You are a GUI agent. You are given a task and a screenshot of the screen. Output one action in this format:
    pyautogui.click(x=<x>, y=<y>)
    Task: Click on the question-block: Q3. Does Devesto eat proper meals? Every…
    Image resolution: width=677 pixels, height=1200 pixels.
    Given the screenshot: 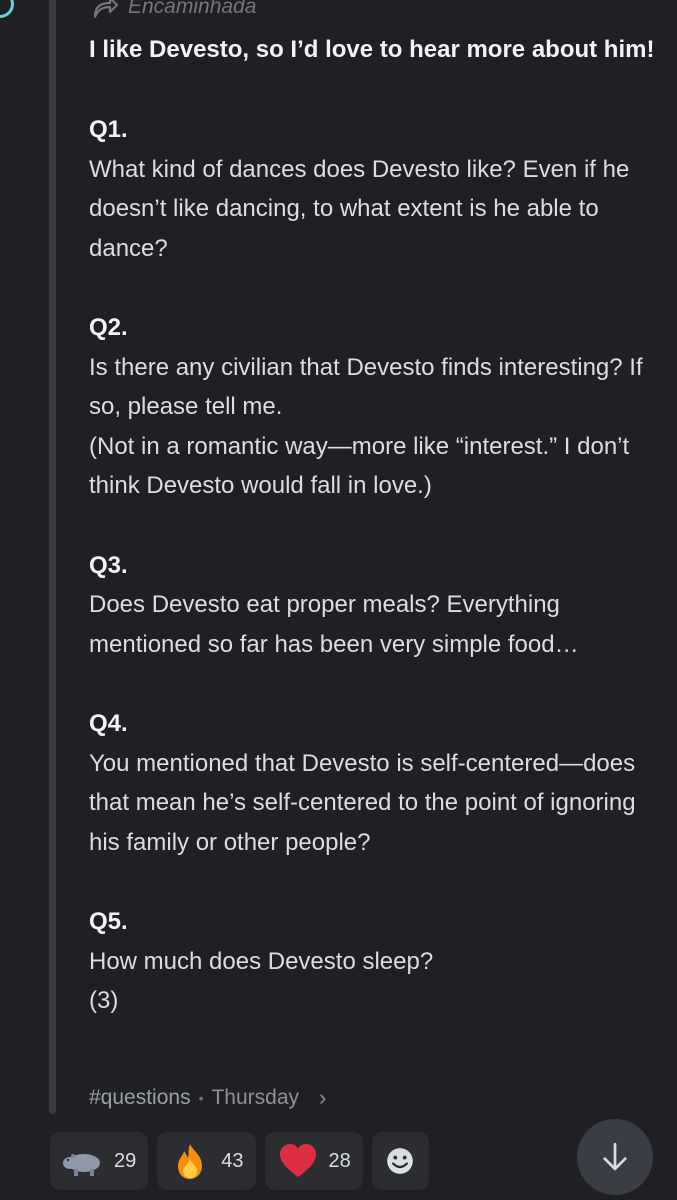 What is the action you would take?
    pyautogui.click(x=374, y=605)
    